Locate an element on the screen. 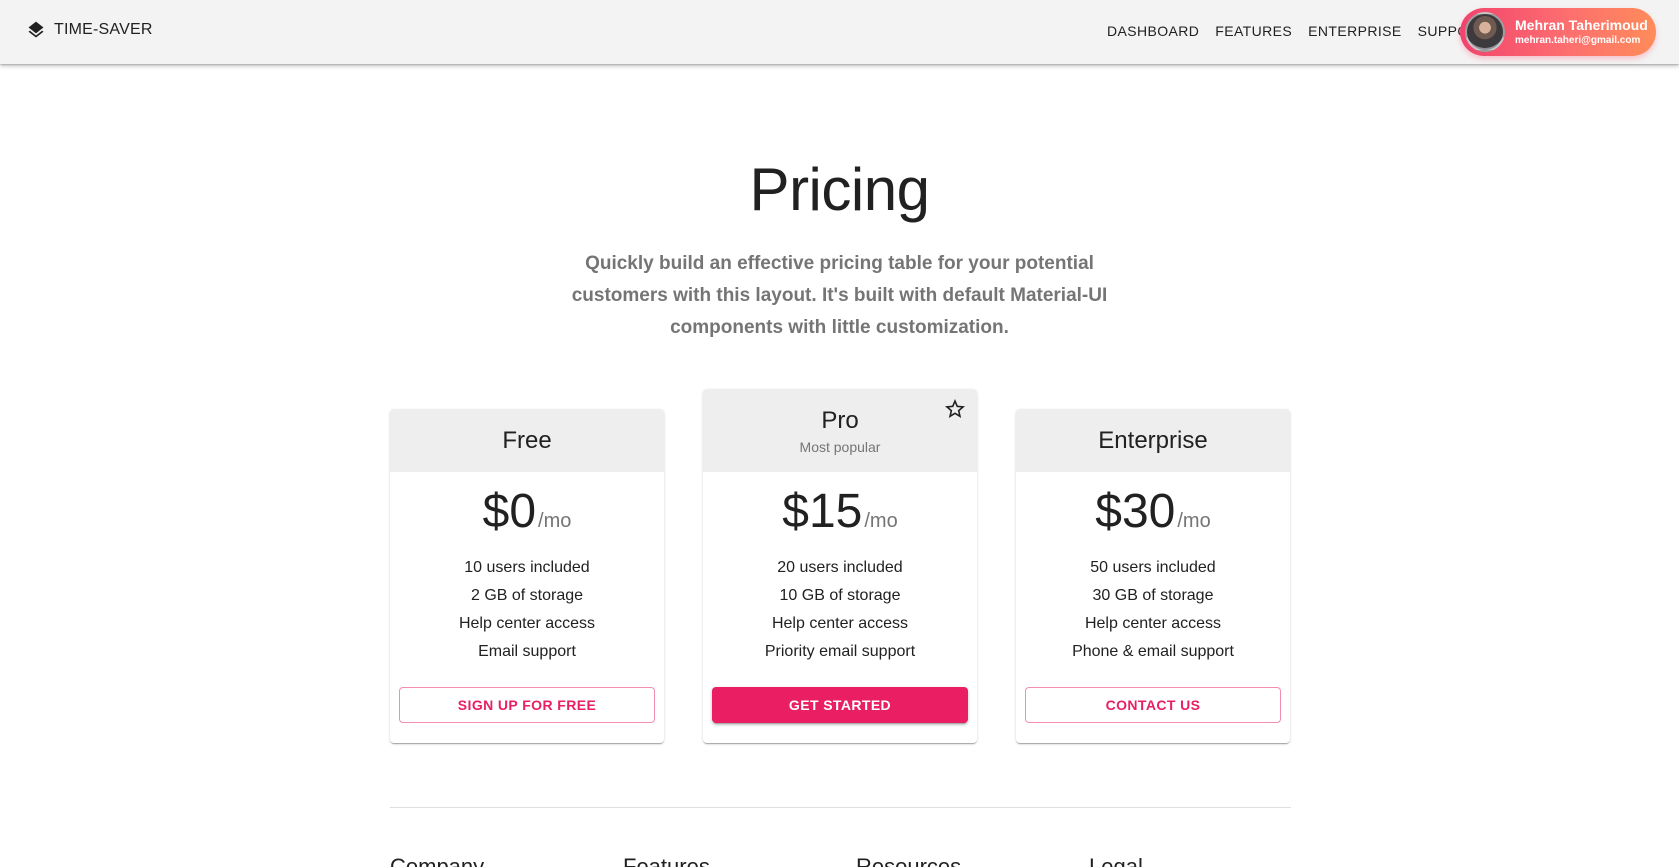 The height and width of the screenshot is (867, 1679). tier-price: $30 is located at coordinates (1135, 511).